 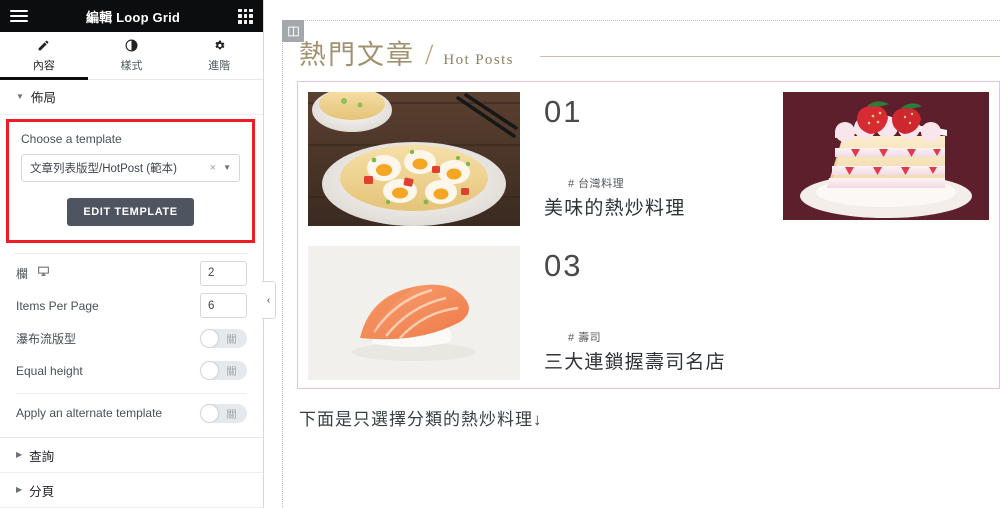 What do you see at coordinates (648, 310) in the screenshot?
I see `post-body: 03 # 壽司 三大連鎖握壽司名店` at bounding box center [648, 310].